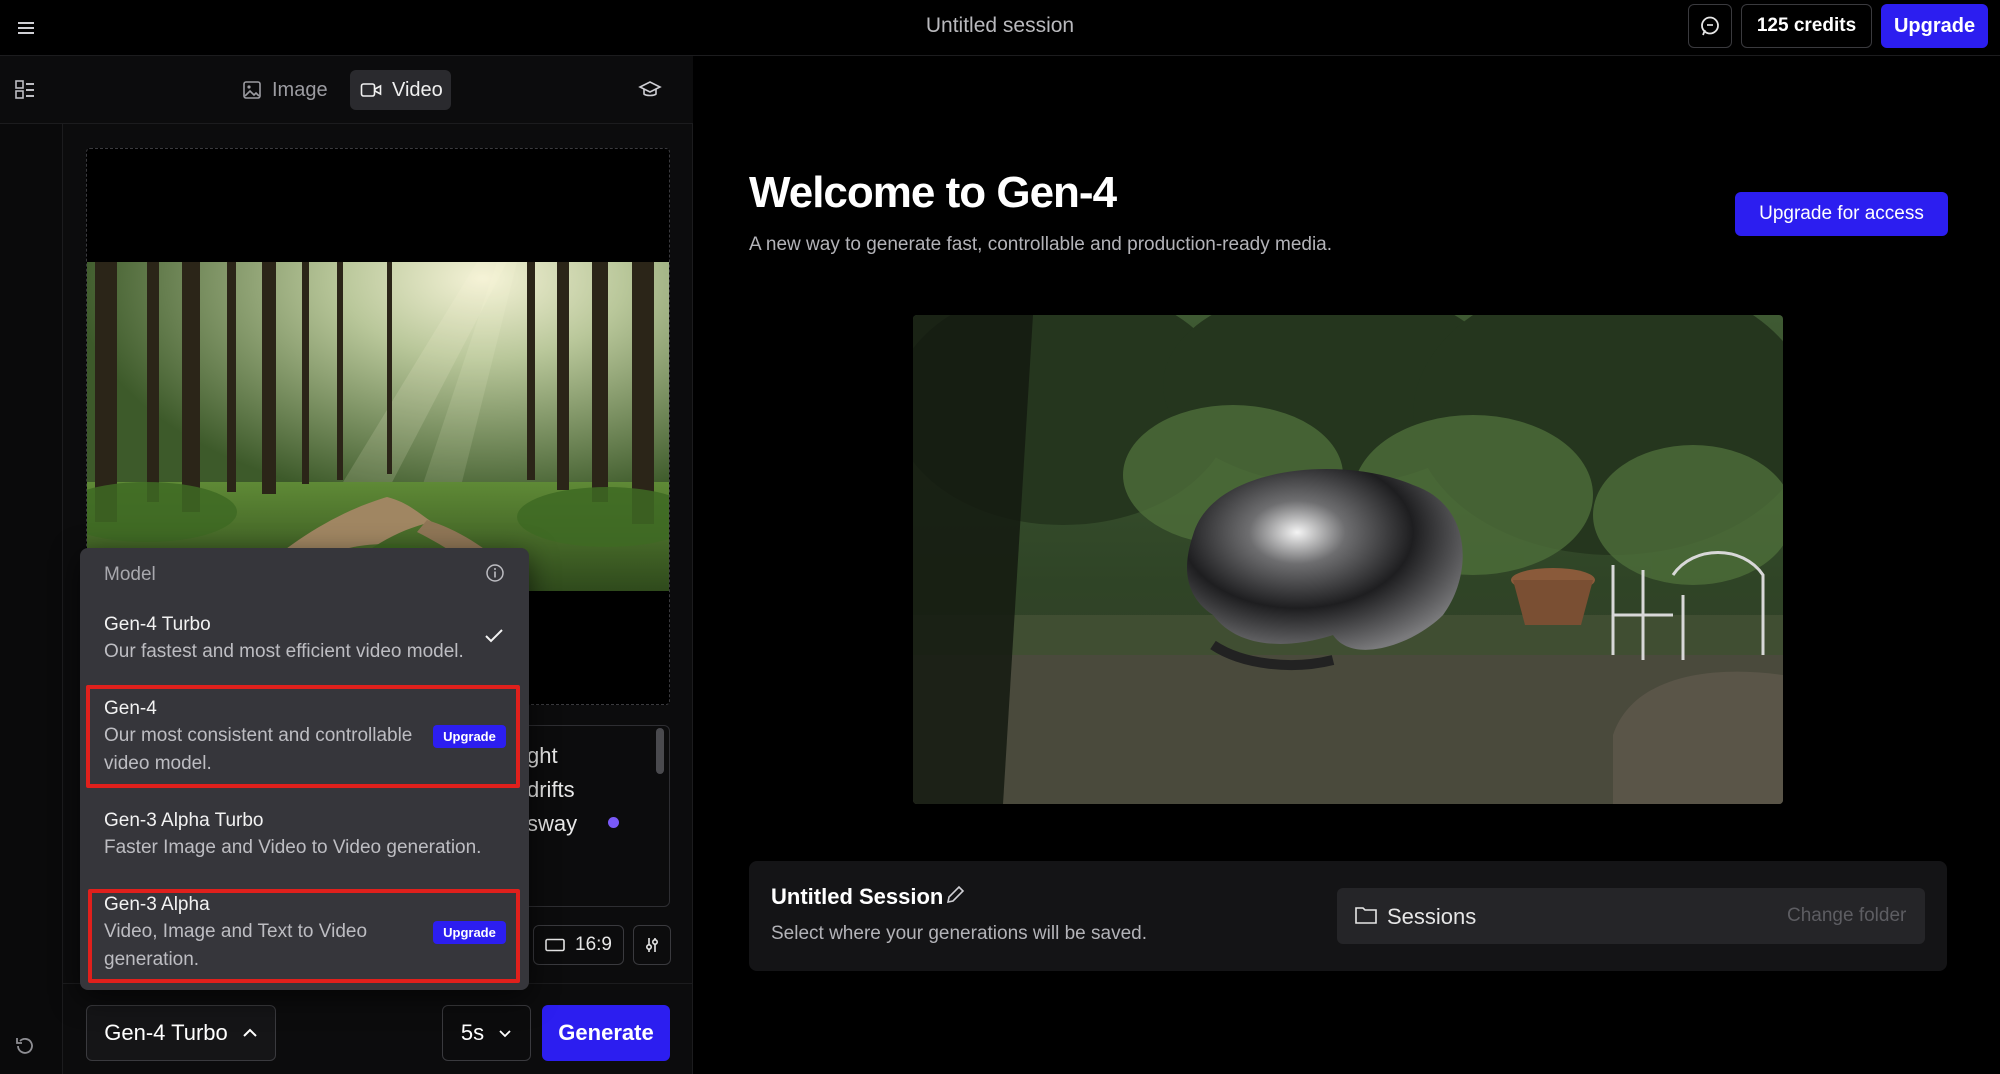 This screenshot has width=2000, height=1074. Describe the element at coordinates (1806, 26) in the screenshot. I see `credits-button: 125 credits` at that location.